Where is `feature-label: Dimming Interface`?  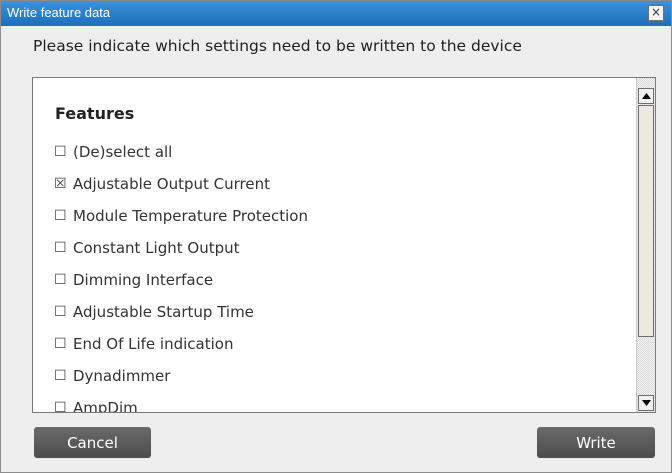 feature-label: Dimming Interface is located at coordinates (143, 280).